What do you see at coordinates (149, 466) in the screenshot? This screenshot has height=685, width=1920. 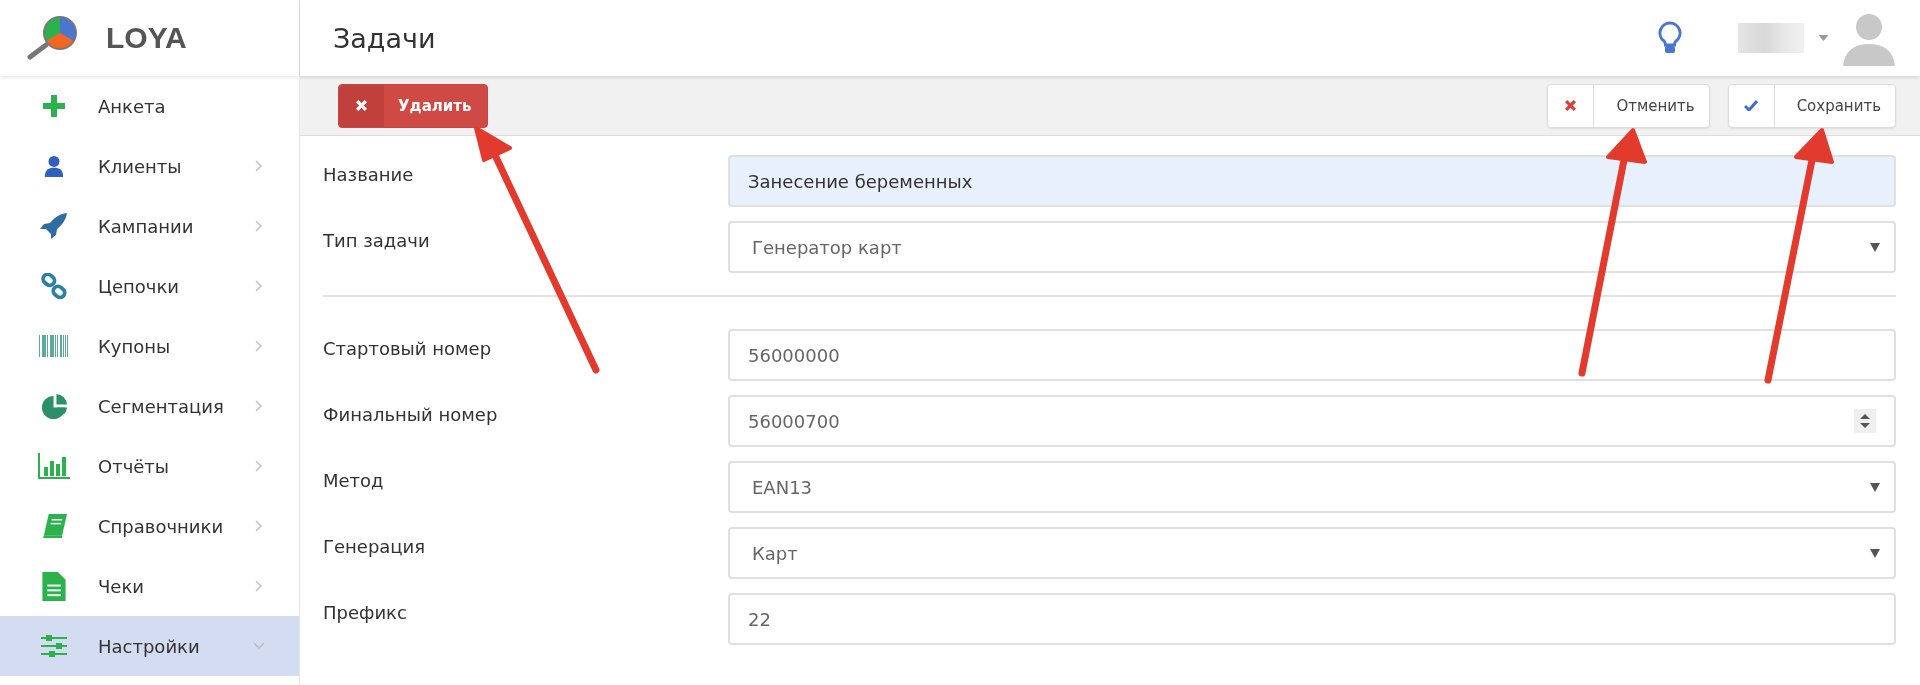 I see `sidebar-item: Отчёты` at bounding box center [149, 466].